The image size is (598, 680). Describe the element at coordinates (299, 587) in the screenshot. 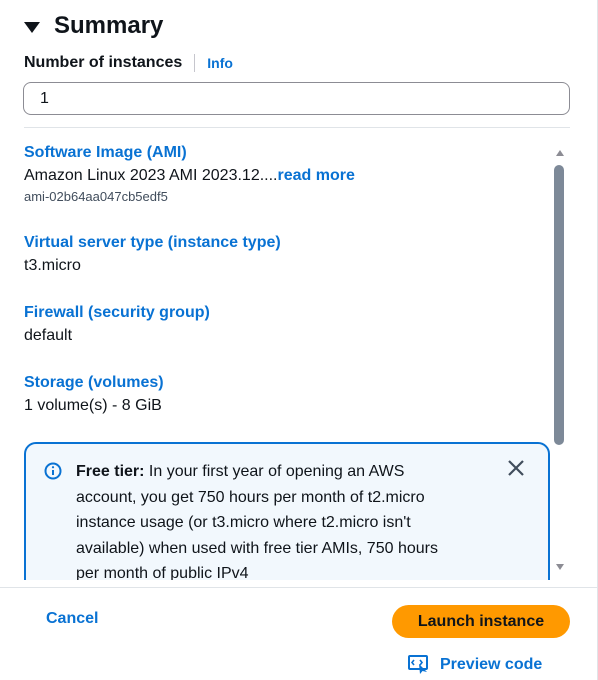

I see `footer-divider` at that location.